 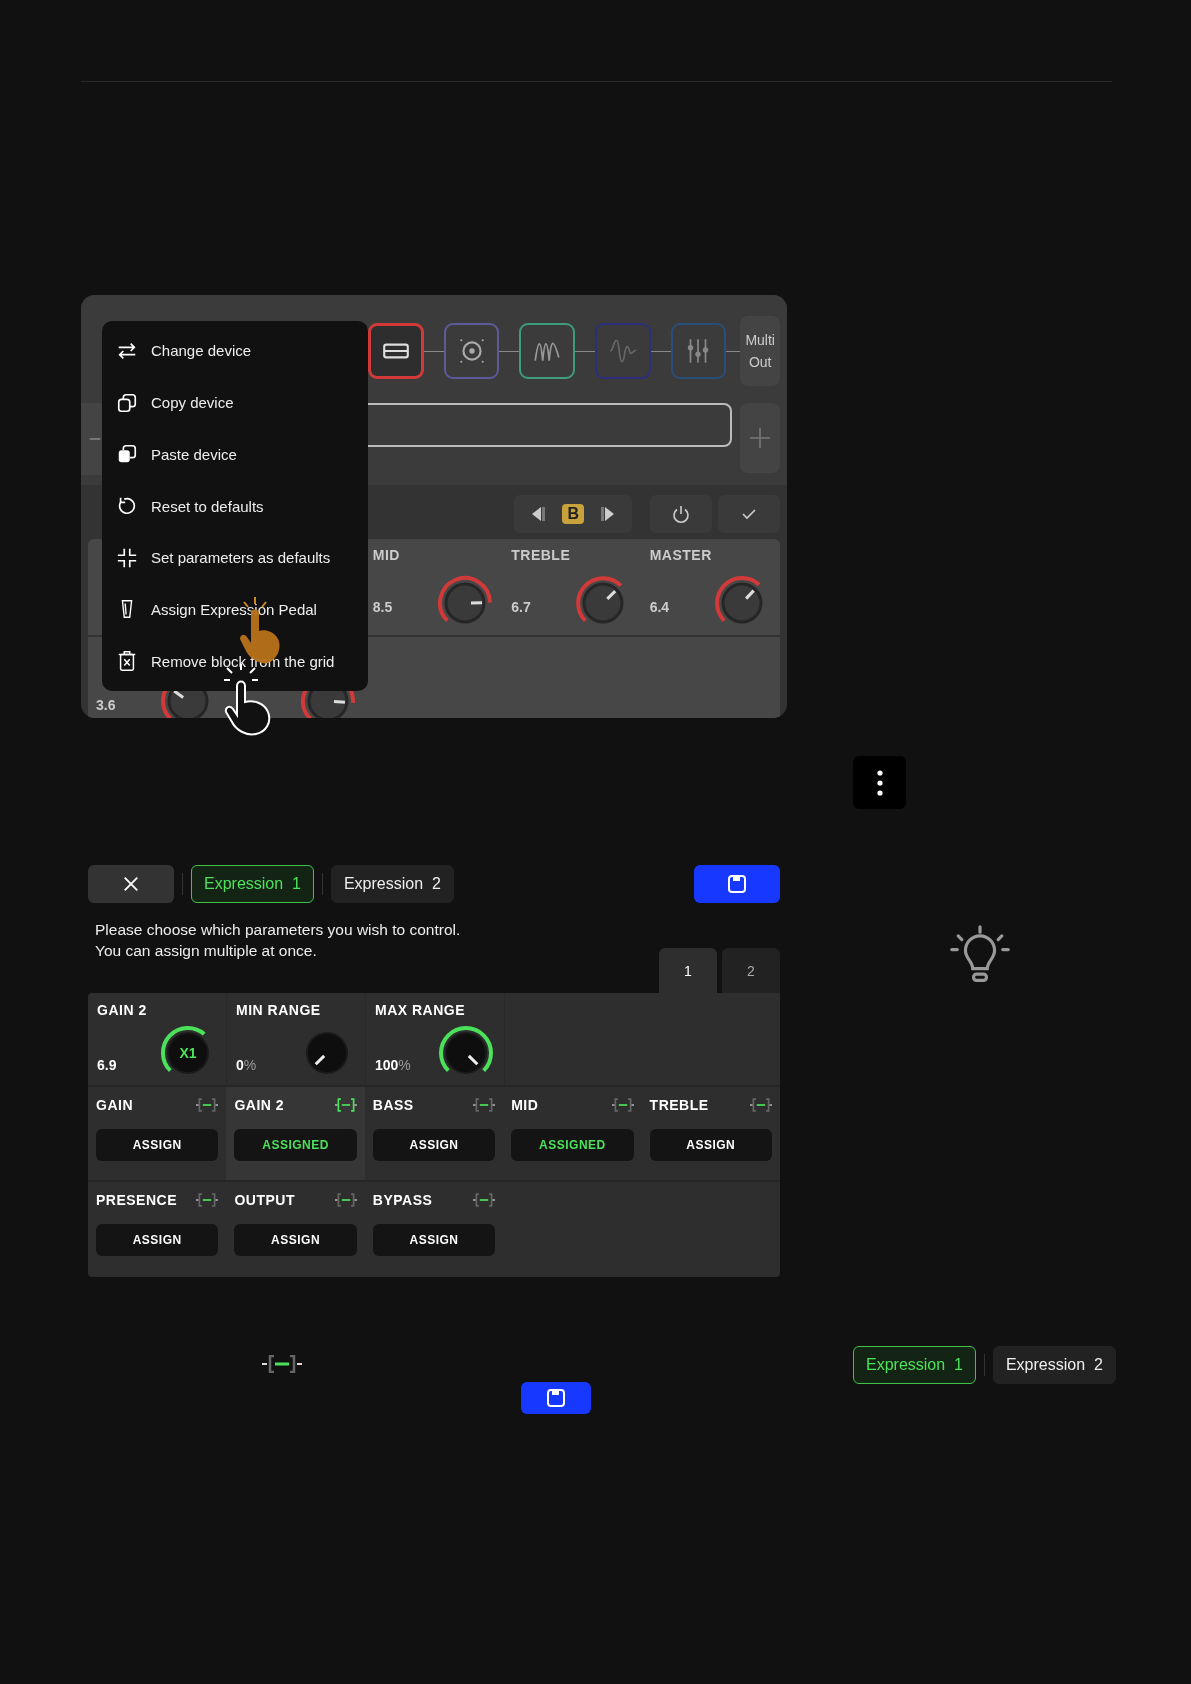 What do you see at coordinates (235, 454) in the screenshot?
I see `menu-item: Paste device` at bounding box center [235, 454].